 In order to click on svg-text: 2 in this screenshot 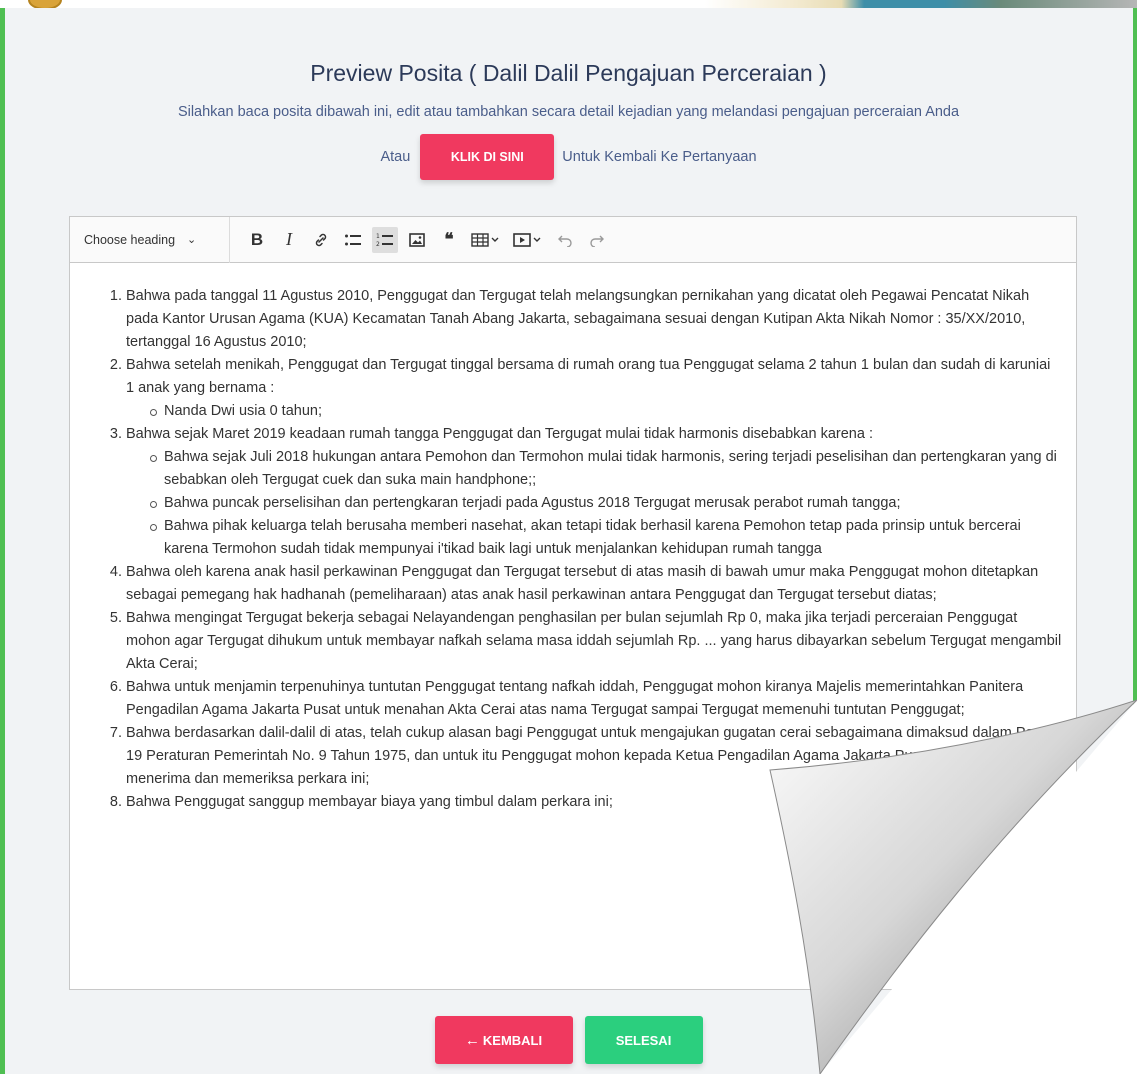, I will do `click(378, 244)`.